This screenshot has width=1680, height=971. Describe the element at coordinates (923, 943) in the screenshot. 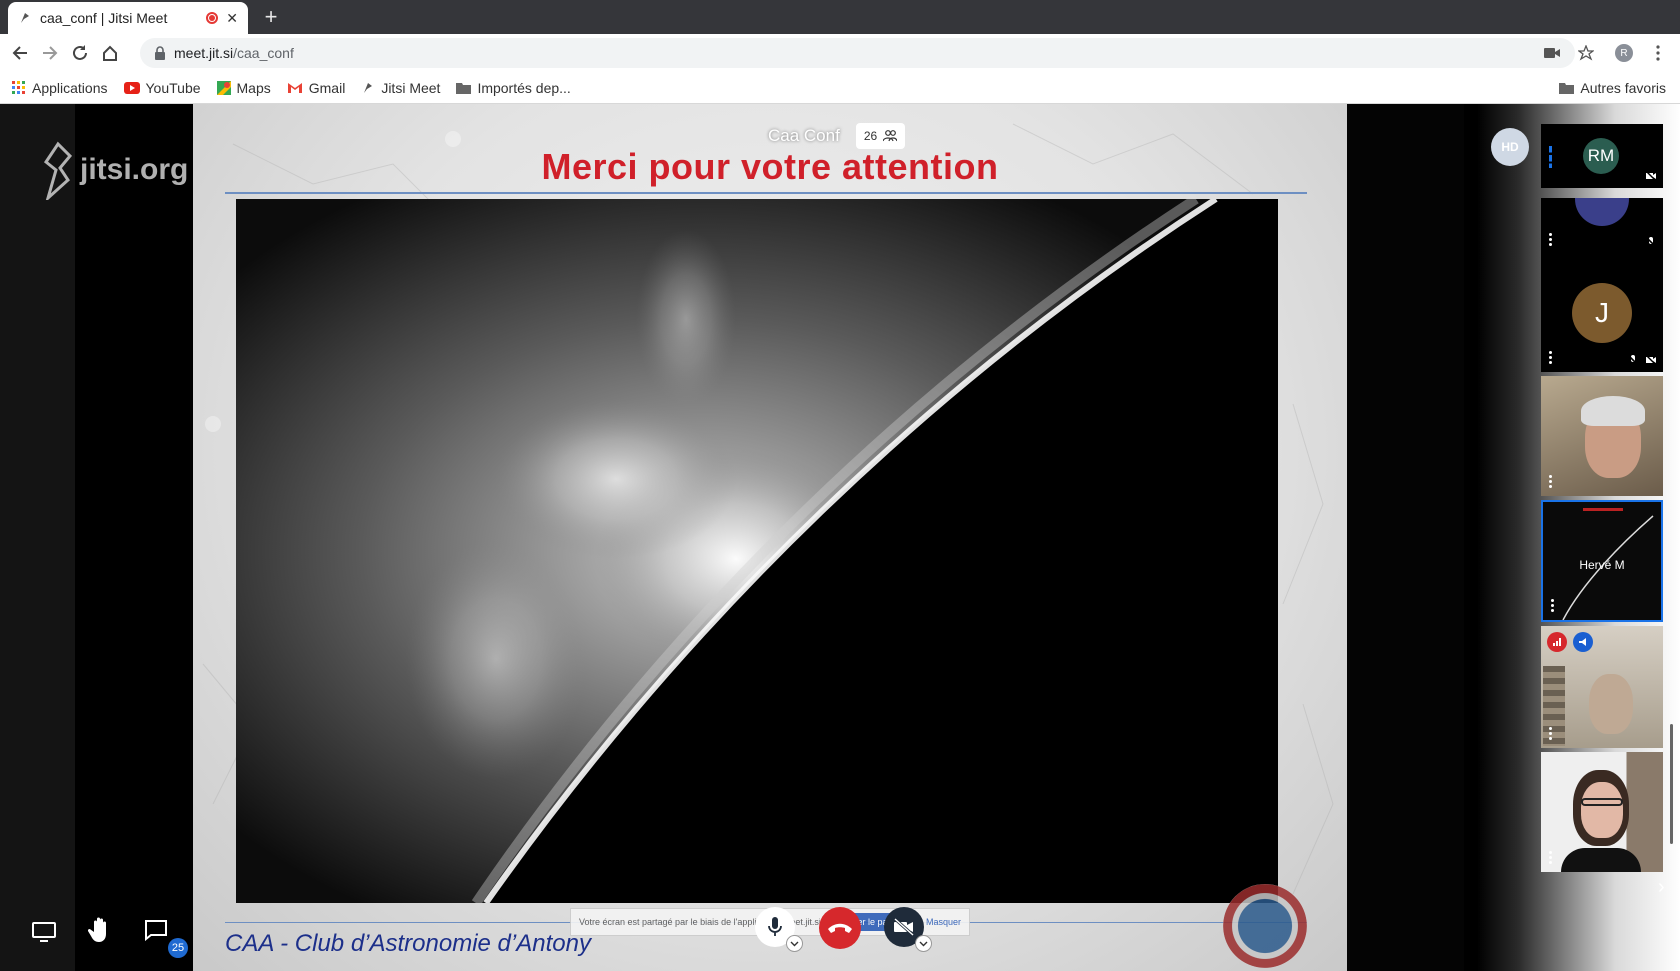

I see `video-settings-chevron-icon` at that location.